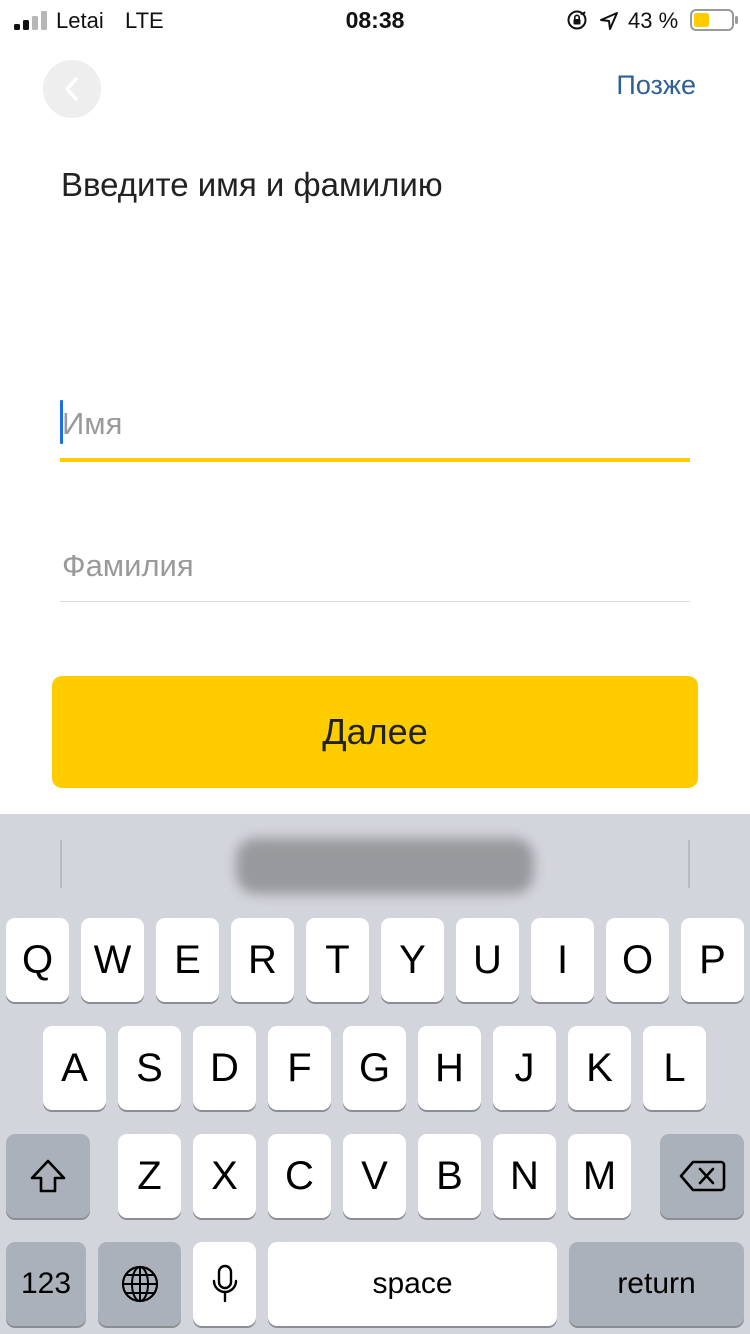  I want to click on key-o: O, so click(637, 960).